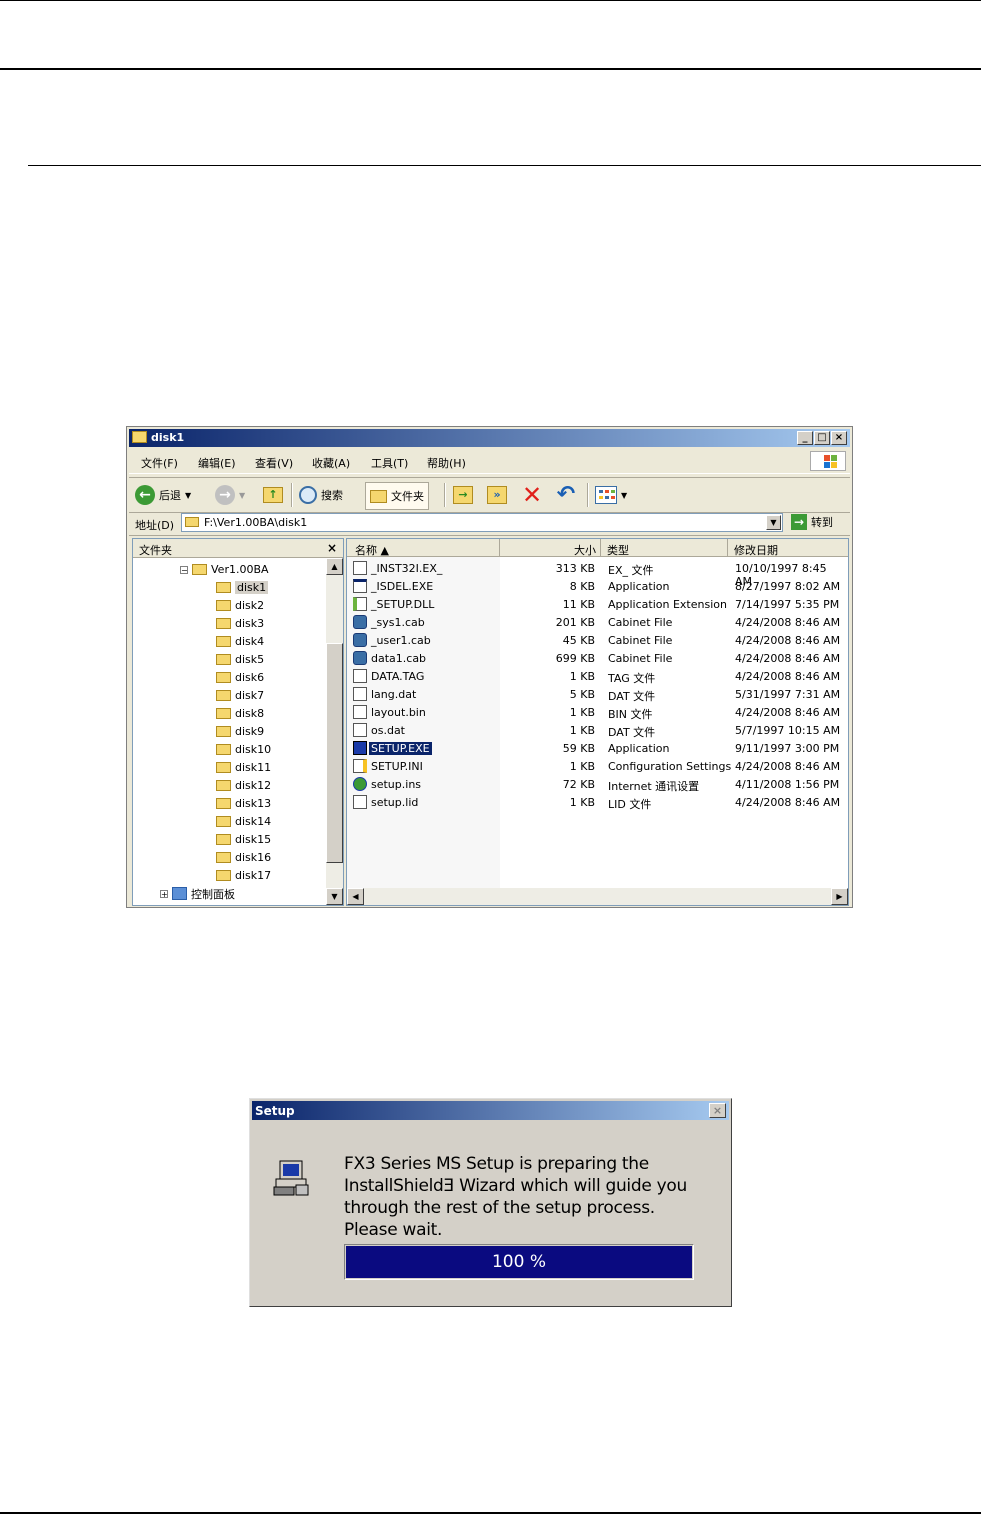 The image size is (981, 1516). Describe the element at coordinates (334, 753) in the screenshot. I see `scroll-thumb` at that location.